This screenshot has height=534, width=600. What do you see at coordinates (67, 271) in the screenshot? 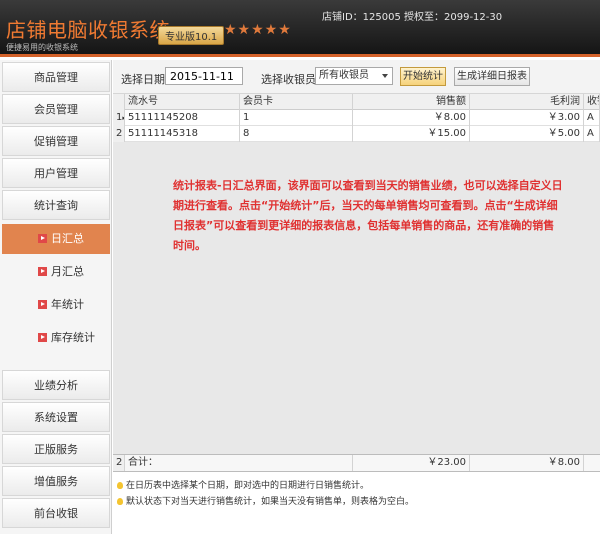
I see `sidebar-subitem-label: 月汇总` at bounding box center [67, 271].